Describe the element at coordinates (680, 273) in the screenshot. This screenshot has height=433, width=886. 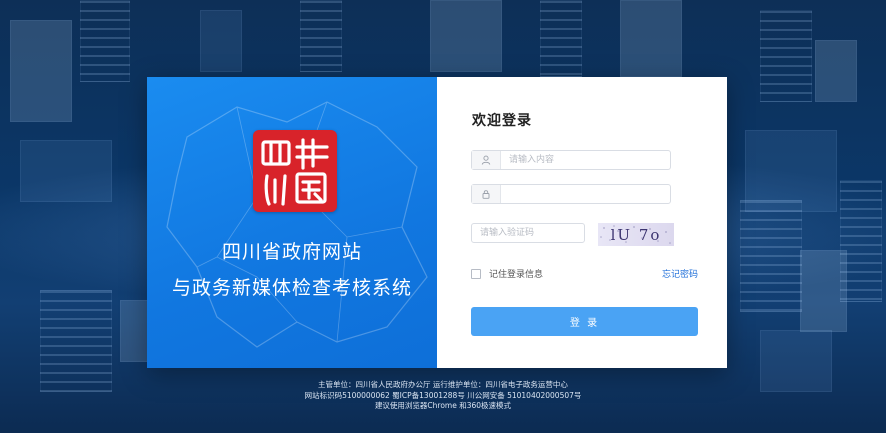
I see `forgot-password-link: 忘记密码` at that location.